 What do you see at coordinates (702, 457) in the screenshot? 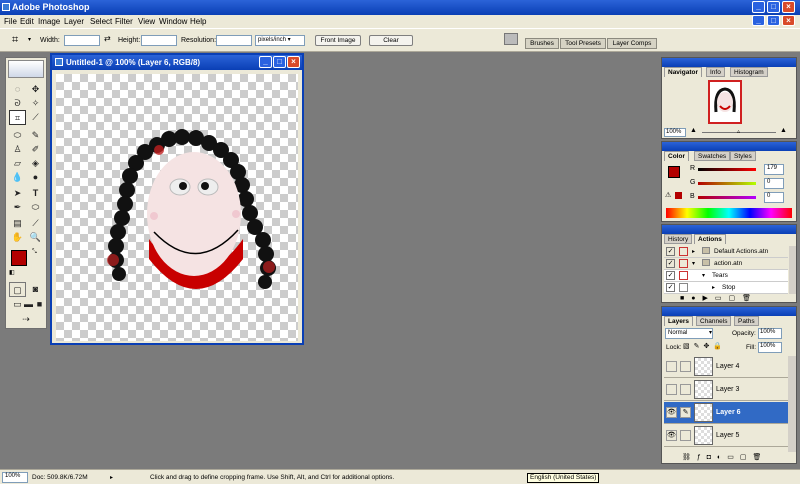
I see `layer-style-icon: ƒ` at bounding box center [702, 457].